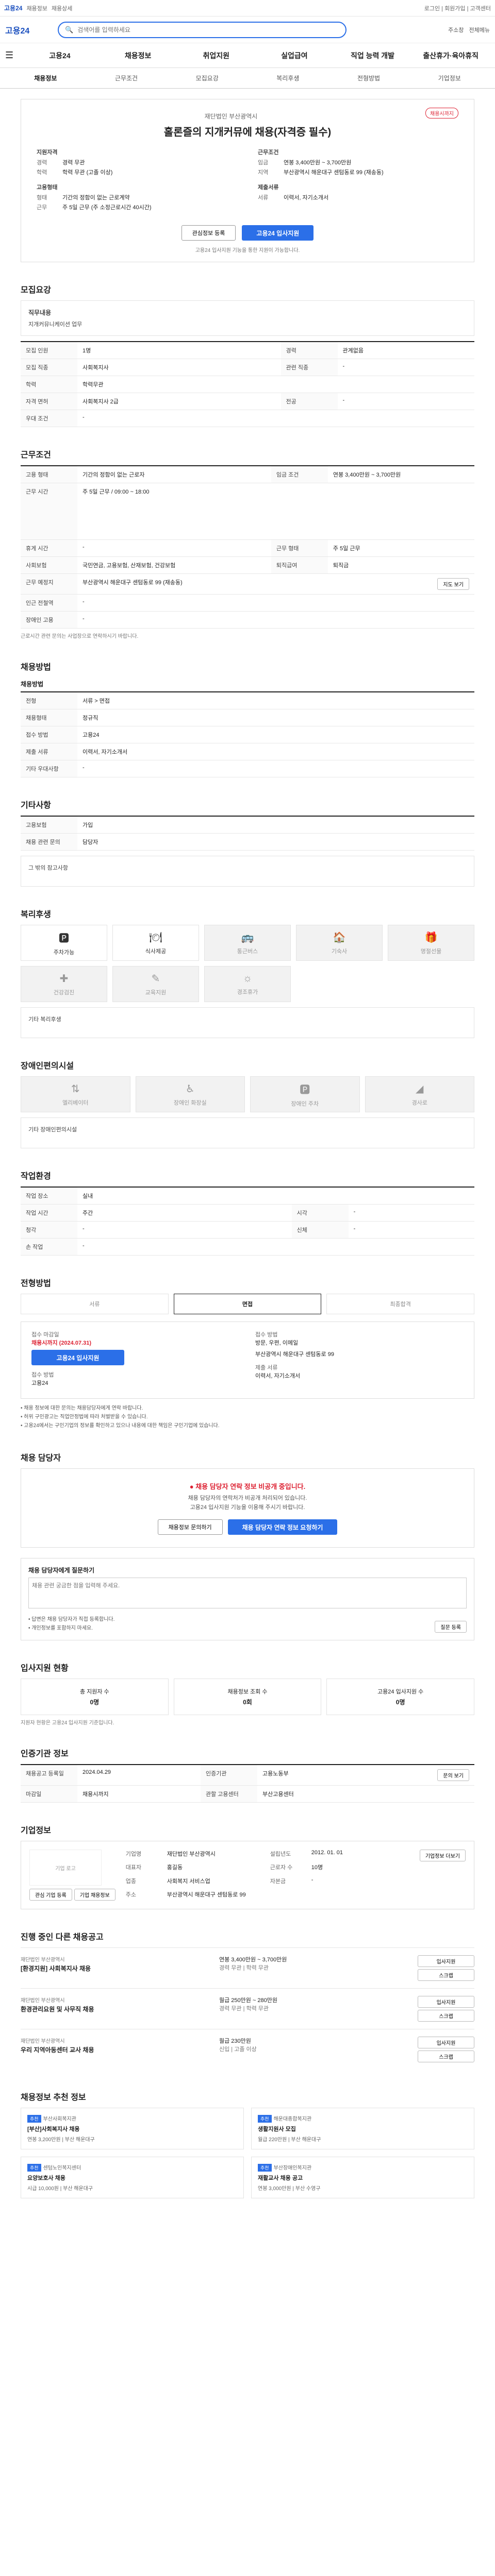 Image resolution: width=495 pixels, height=2576 pixels. I want to click on apply-notice: 고용24 입사지원 기능을 통한 지원이 가능합니다., so click(247, 250).